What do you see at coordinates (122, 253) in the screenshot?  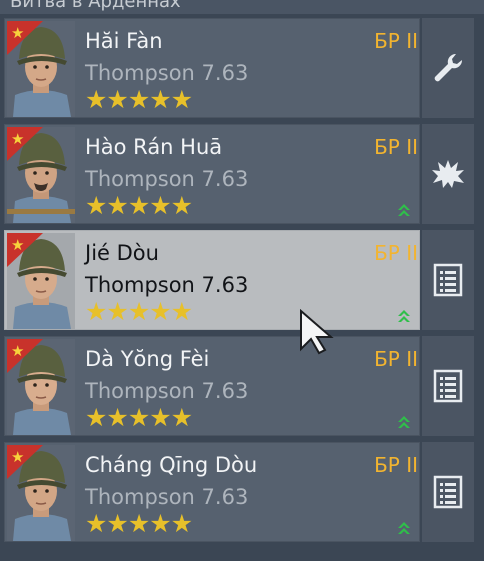 I see `soldier-name: Jié Dòu` at bounding box center [122, 253].